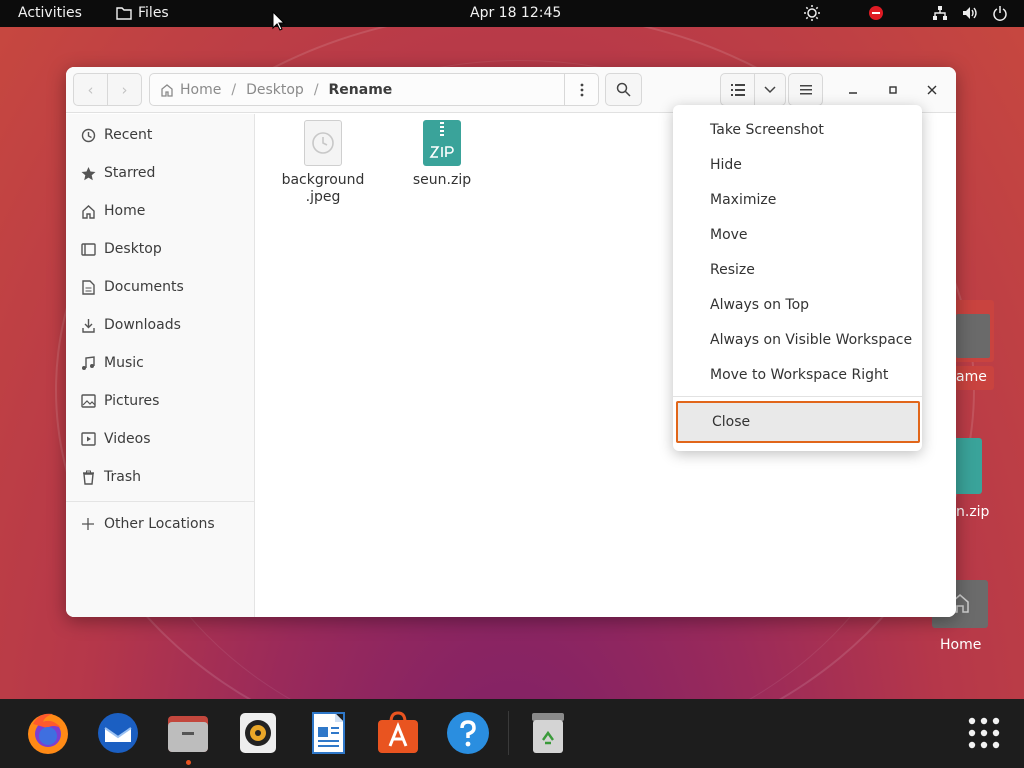  I want to click on file-name: background, so click(323, 180).